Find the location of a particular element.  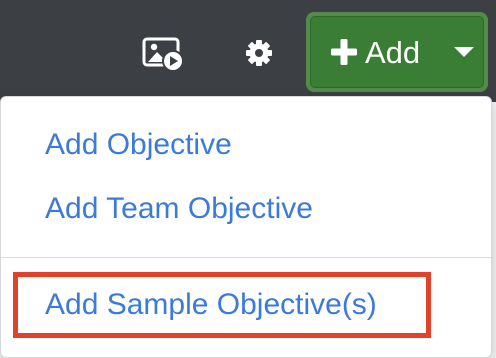

caret-down-icon is located at coordinates (464, 52).